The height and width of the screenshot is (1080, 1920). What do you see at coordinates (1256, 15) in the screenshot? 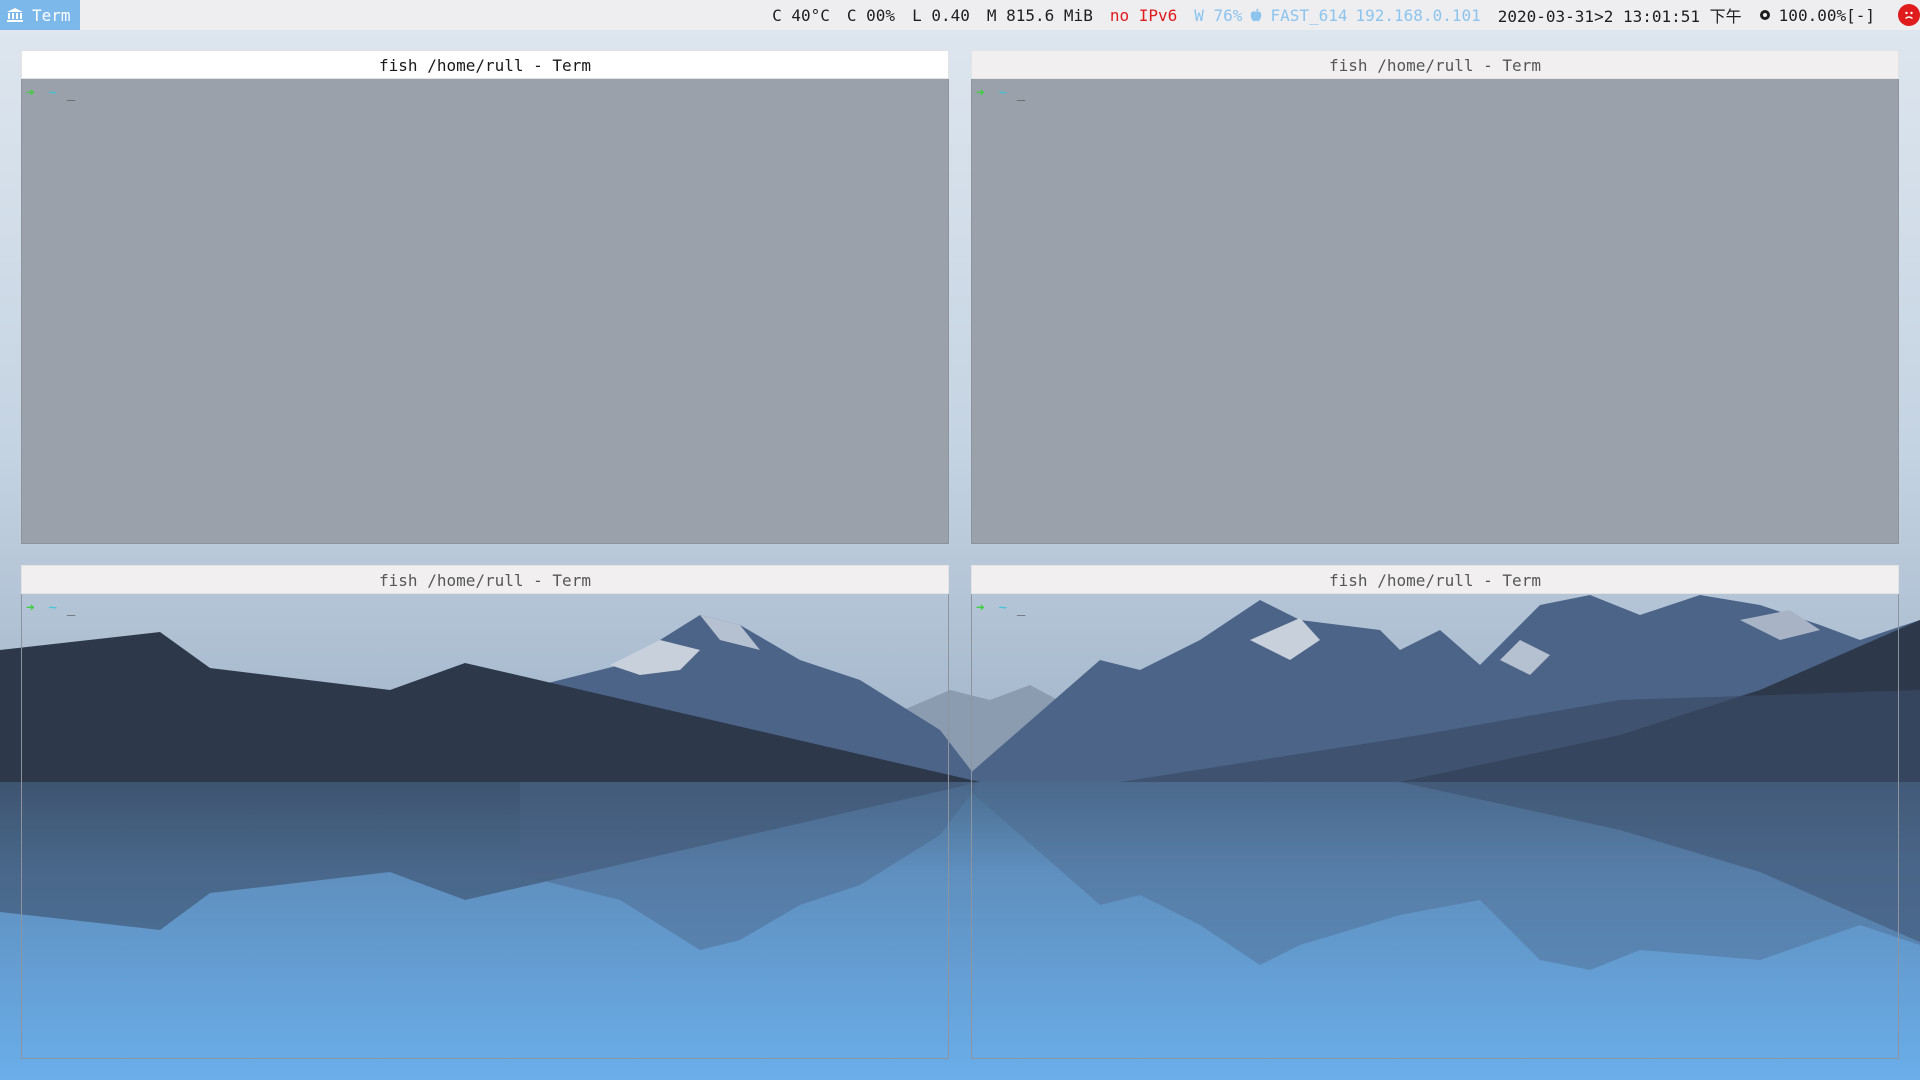
I see `apple-icon` at bounding box center [1256, 15].